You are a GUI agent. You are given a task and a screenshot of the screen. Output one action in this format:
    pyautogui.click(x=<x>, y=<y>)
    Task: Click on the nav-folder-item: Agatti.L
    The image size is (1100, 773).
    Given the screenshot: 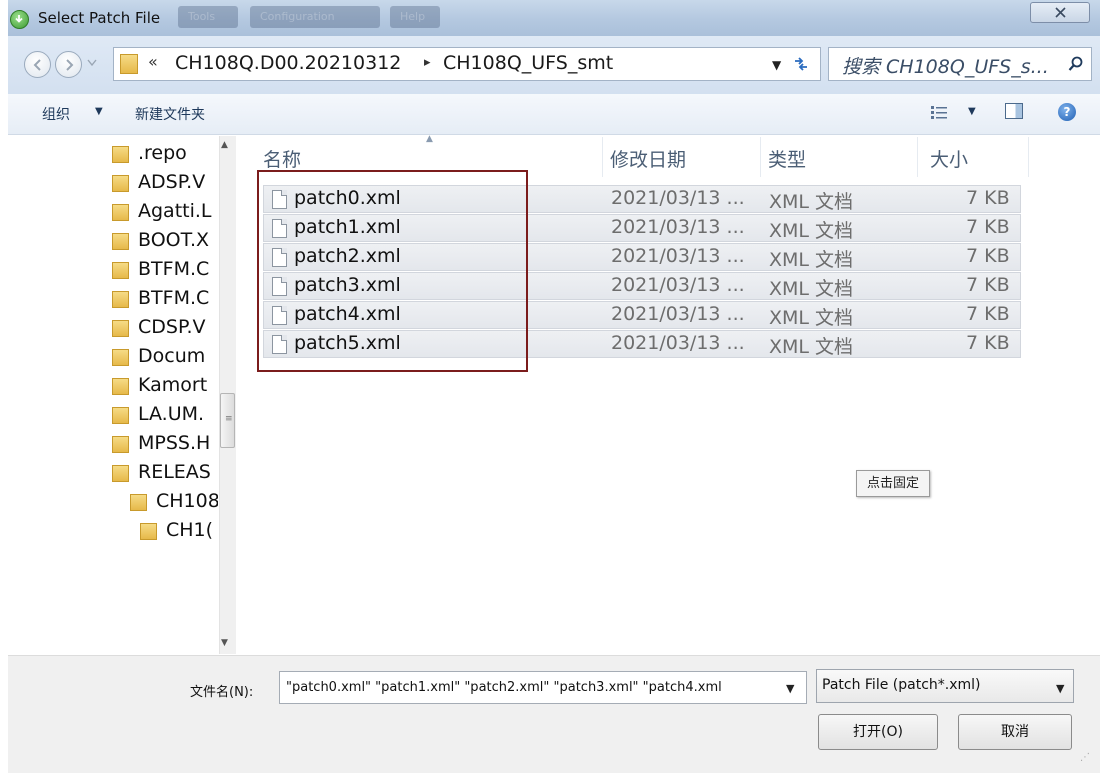 What is the action you would take?
    pyautogui.click(x=165, y=213)
    